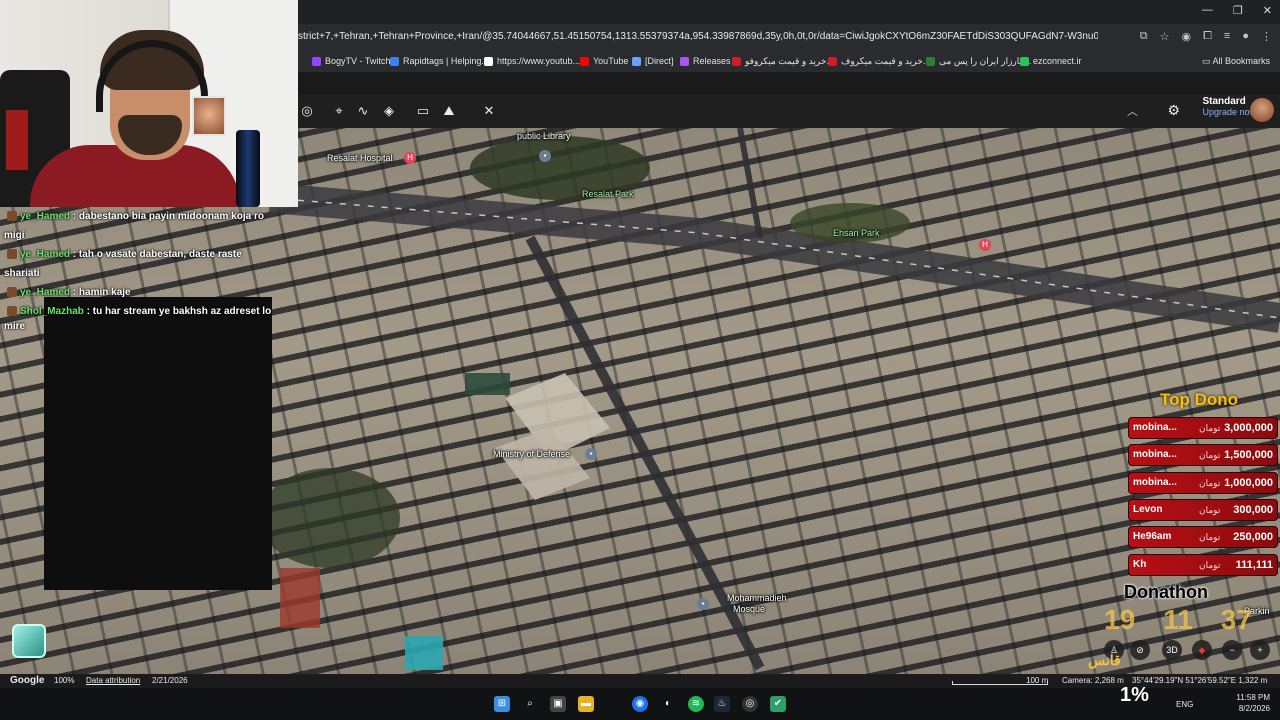 The height and width of the screenshot is (720, 1280). I want to click on obs-icon: ◎, so click(750, 704).